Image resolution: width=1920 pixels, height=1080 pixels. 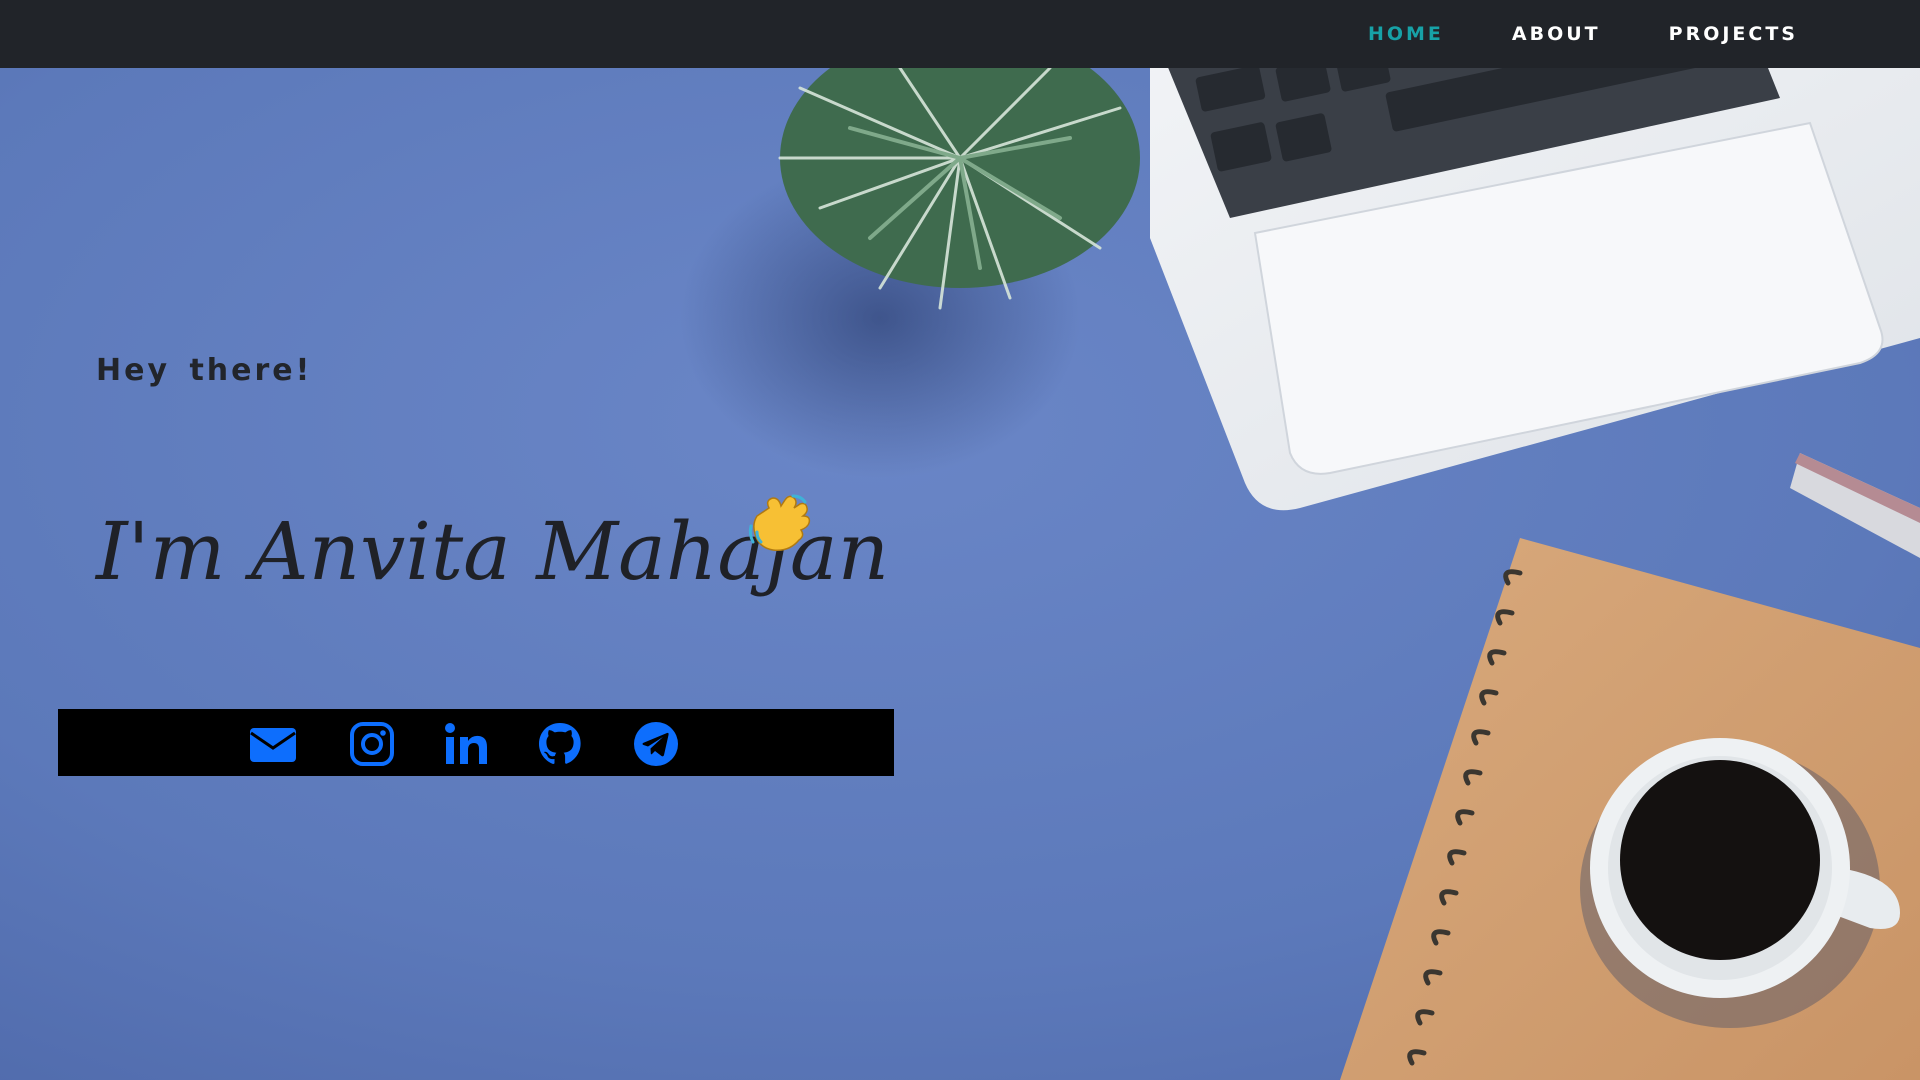 I want to click on nav-home-link: HOME, so click(x=1406, y=34).